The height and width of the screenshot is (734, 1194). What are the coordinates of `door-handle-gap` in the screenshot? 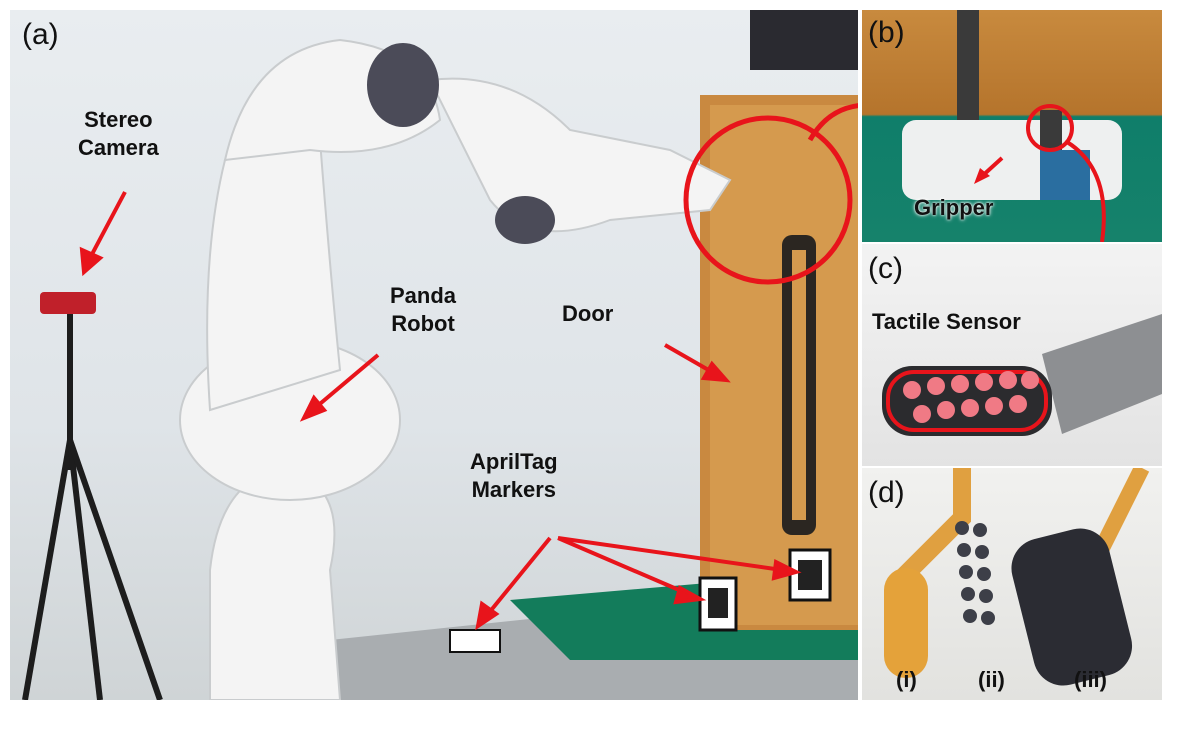 It's located at (799, 385).